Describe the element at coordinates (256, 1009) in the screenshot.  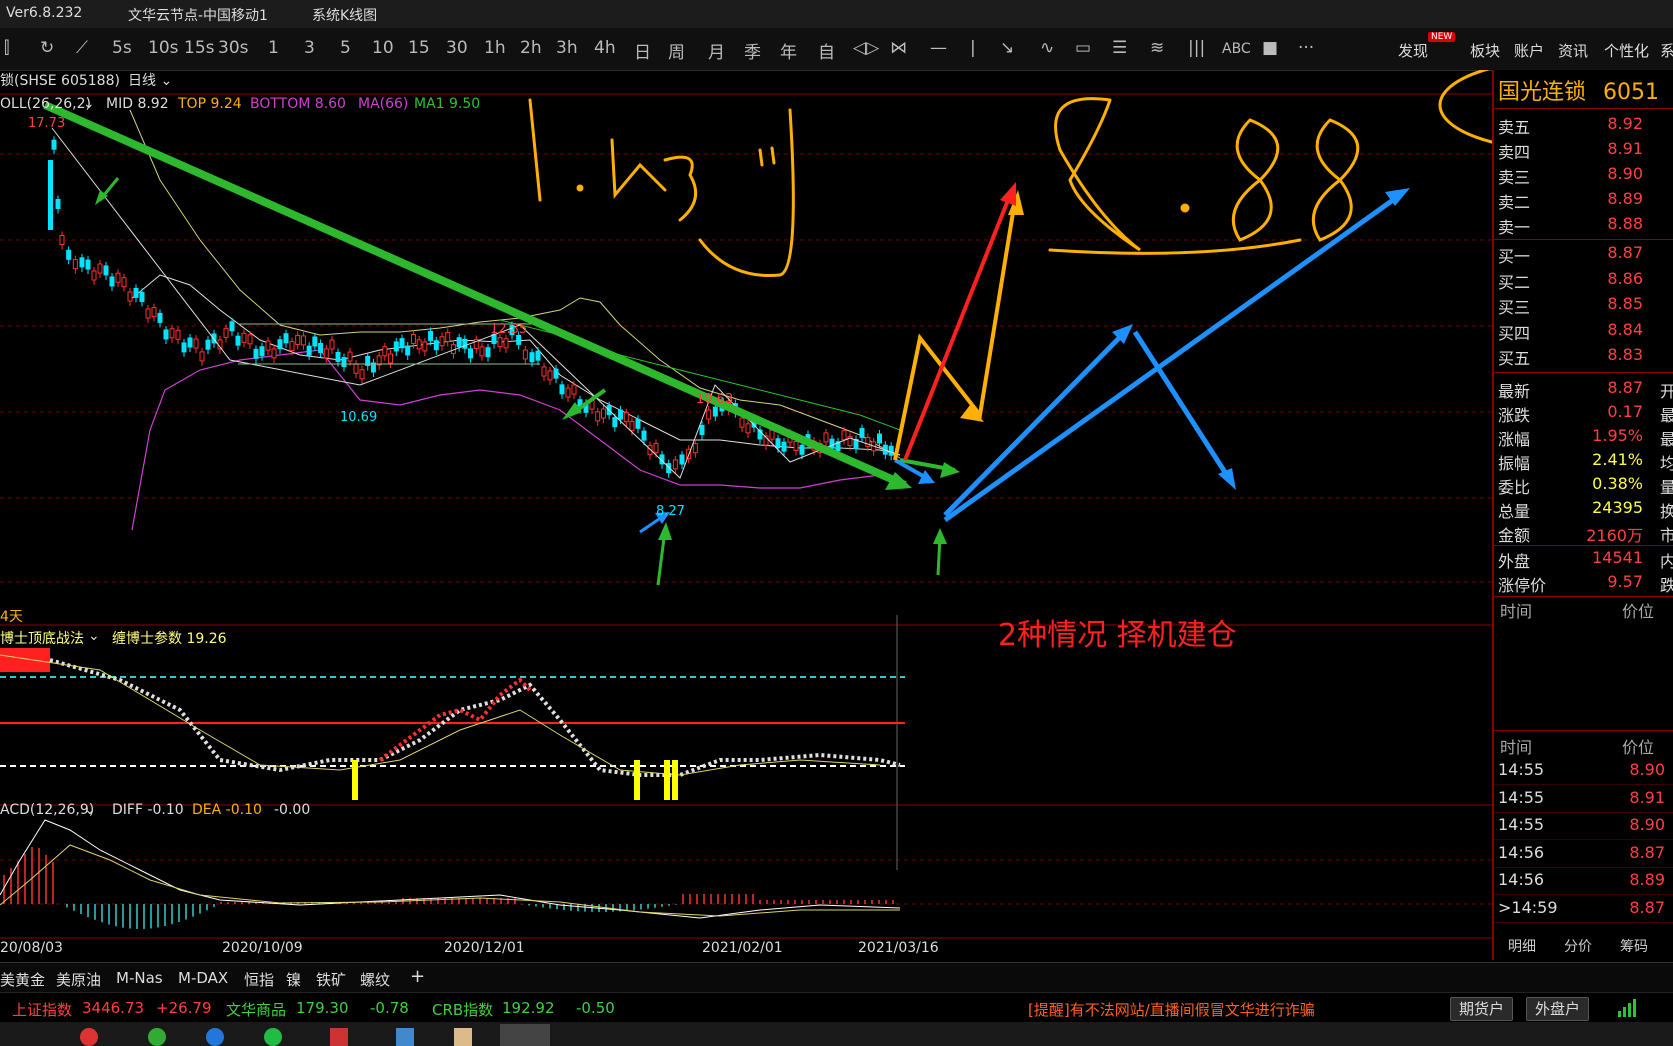
I see `index-name: 文华商品` at that location.